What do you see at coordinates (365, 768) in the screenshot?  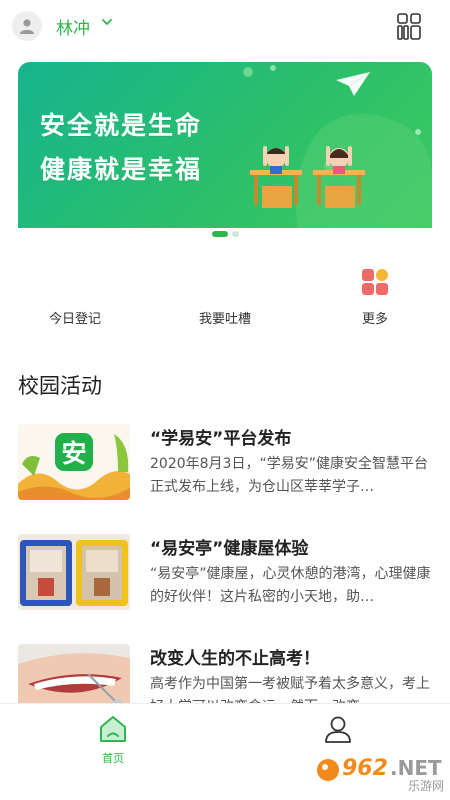 I see `watermark-number: 962` at bounding box center [365, 768].